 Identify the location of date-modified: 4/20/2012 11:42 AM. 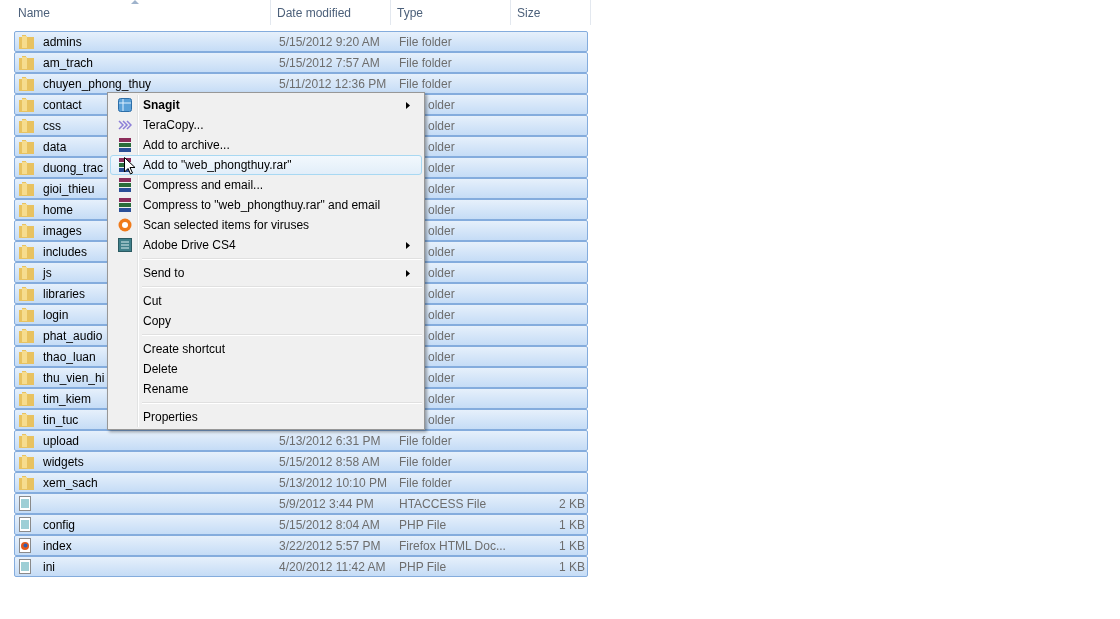
(332, 566).